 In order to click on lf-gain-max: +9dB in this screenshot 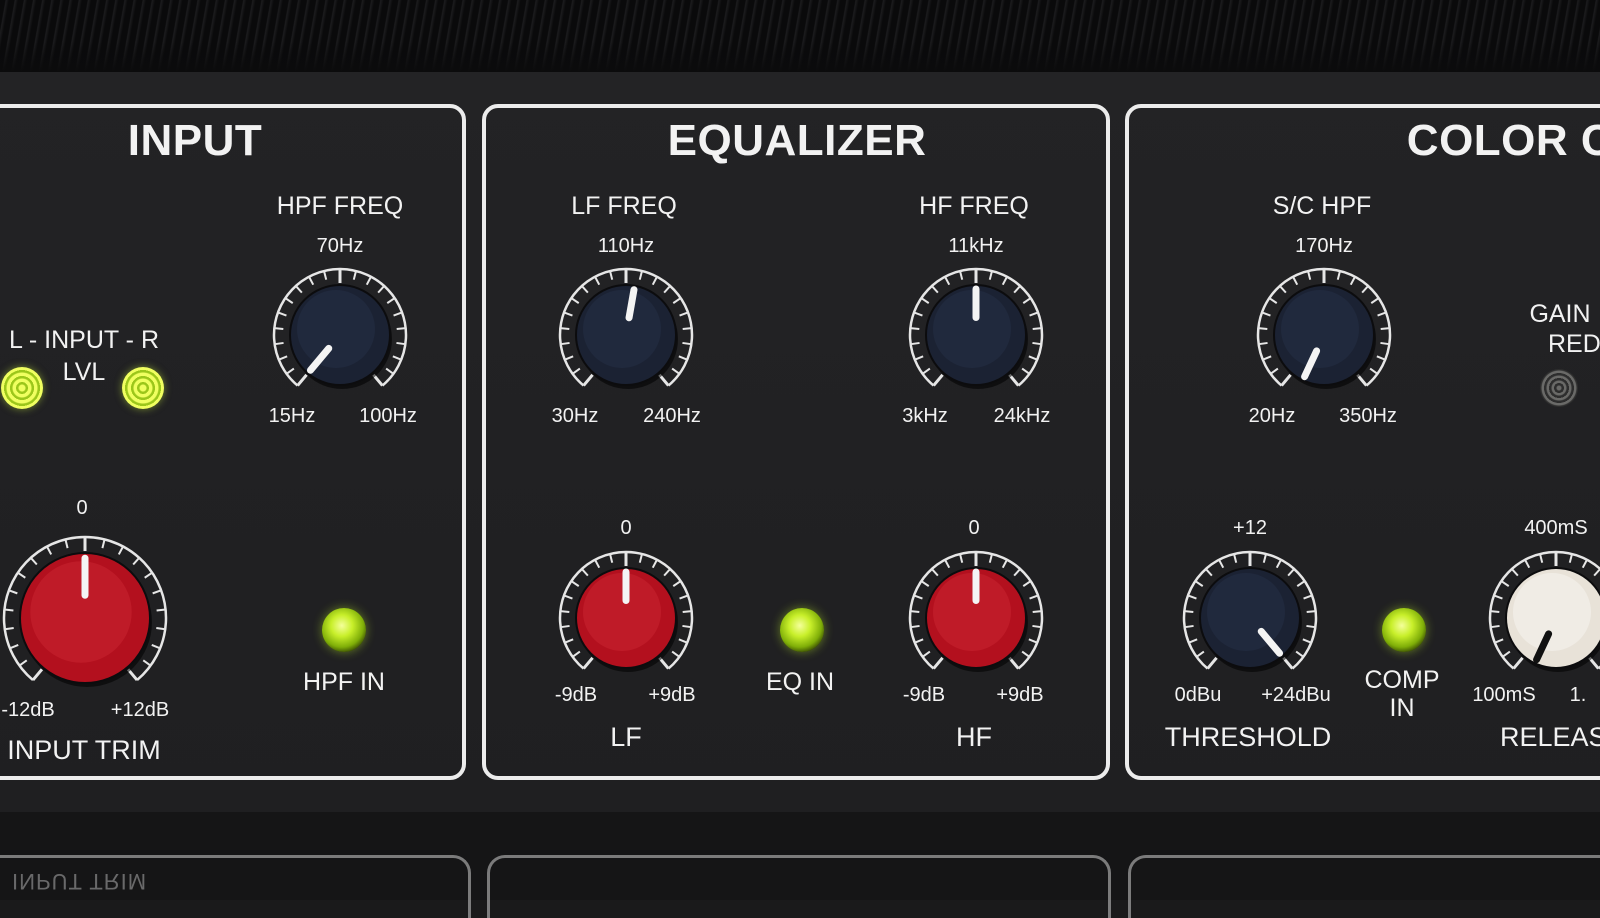, I will do `click(672, 695)`.